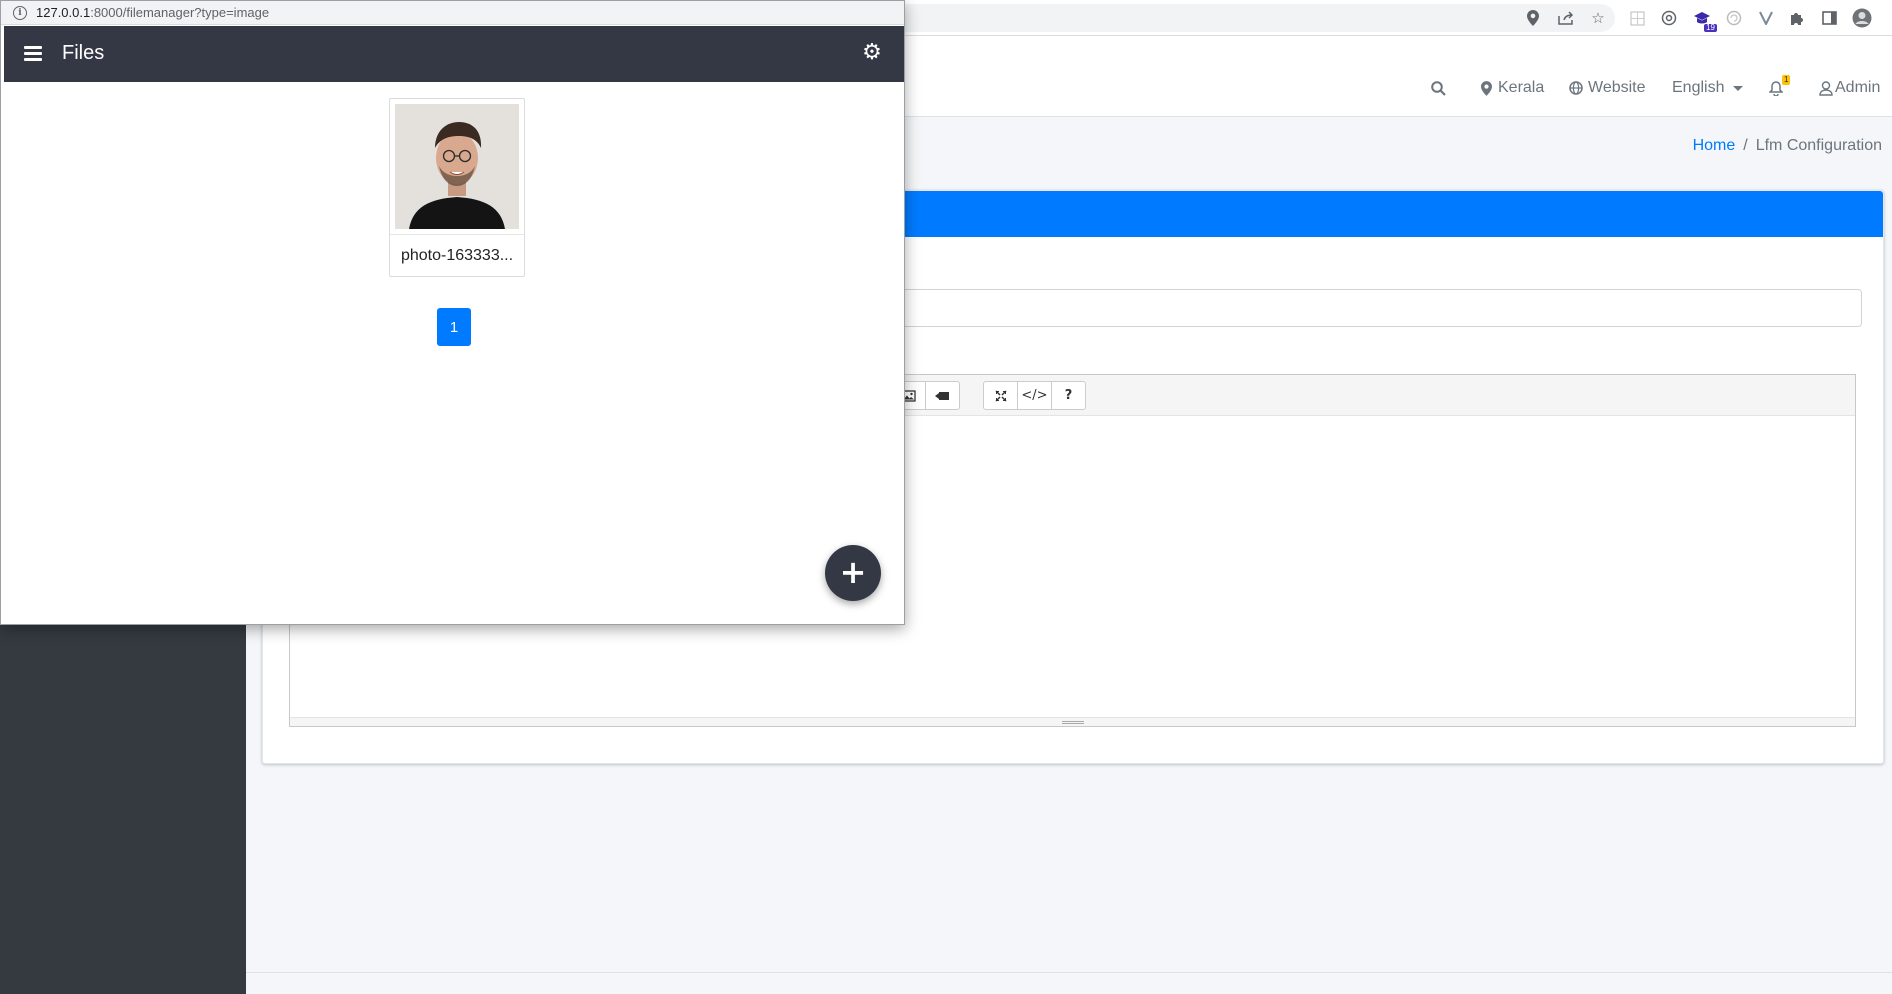 The image size is (1892, 994). I want to click on user-label: Admin, so click(1858, 87).